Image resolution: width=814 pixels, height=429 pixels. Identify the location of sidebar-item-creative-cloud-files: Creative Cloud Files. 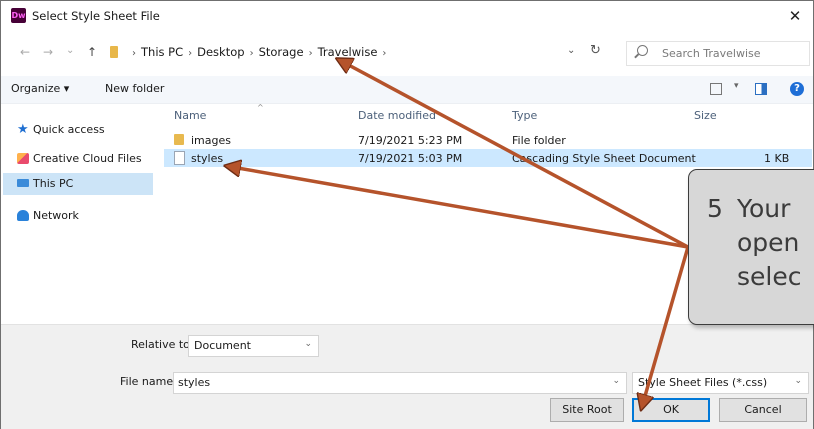
(78, 159).